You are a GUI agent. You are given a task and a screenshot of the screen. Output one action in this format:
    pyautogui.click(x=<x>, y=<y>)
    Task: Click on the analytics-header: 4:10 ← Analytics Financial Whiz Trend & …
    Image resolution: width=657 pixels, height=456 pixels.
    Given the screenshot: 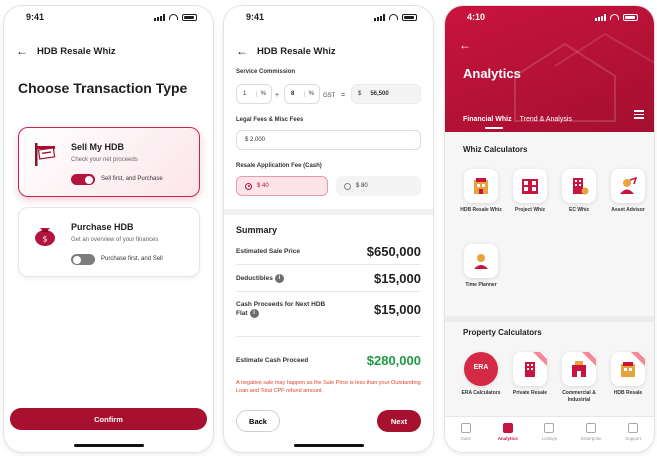 What is the action you would take?
    pyautogui.click(x=549, y=69)
    